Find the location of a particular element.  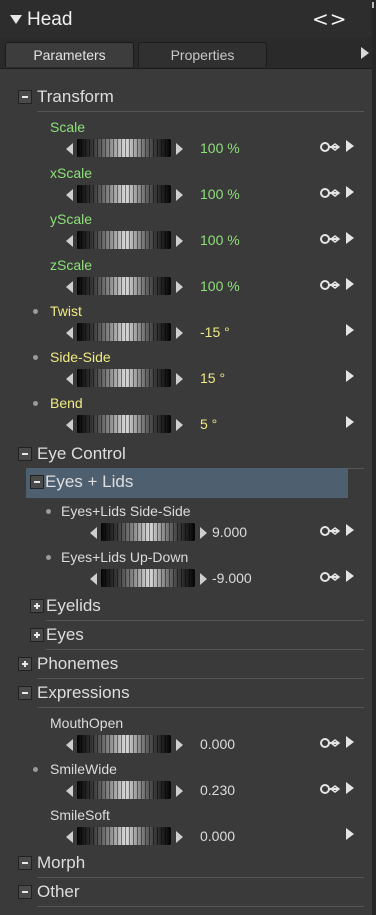

divider is located at coordinates (200, 906).